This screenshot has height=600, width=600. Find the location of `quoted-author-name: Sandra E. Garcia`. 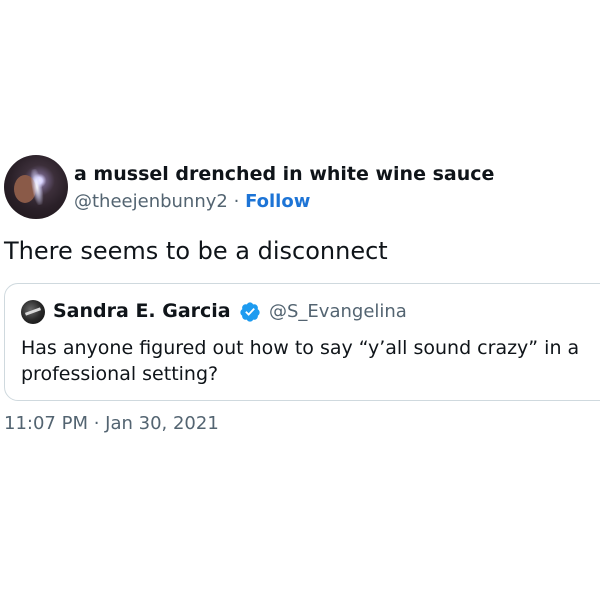

quoted-author-name: Sandra E. Garcia is located at coordinates (142, 311).